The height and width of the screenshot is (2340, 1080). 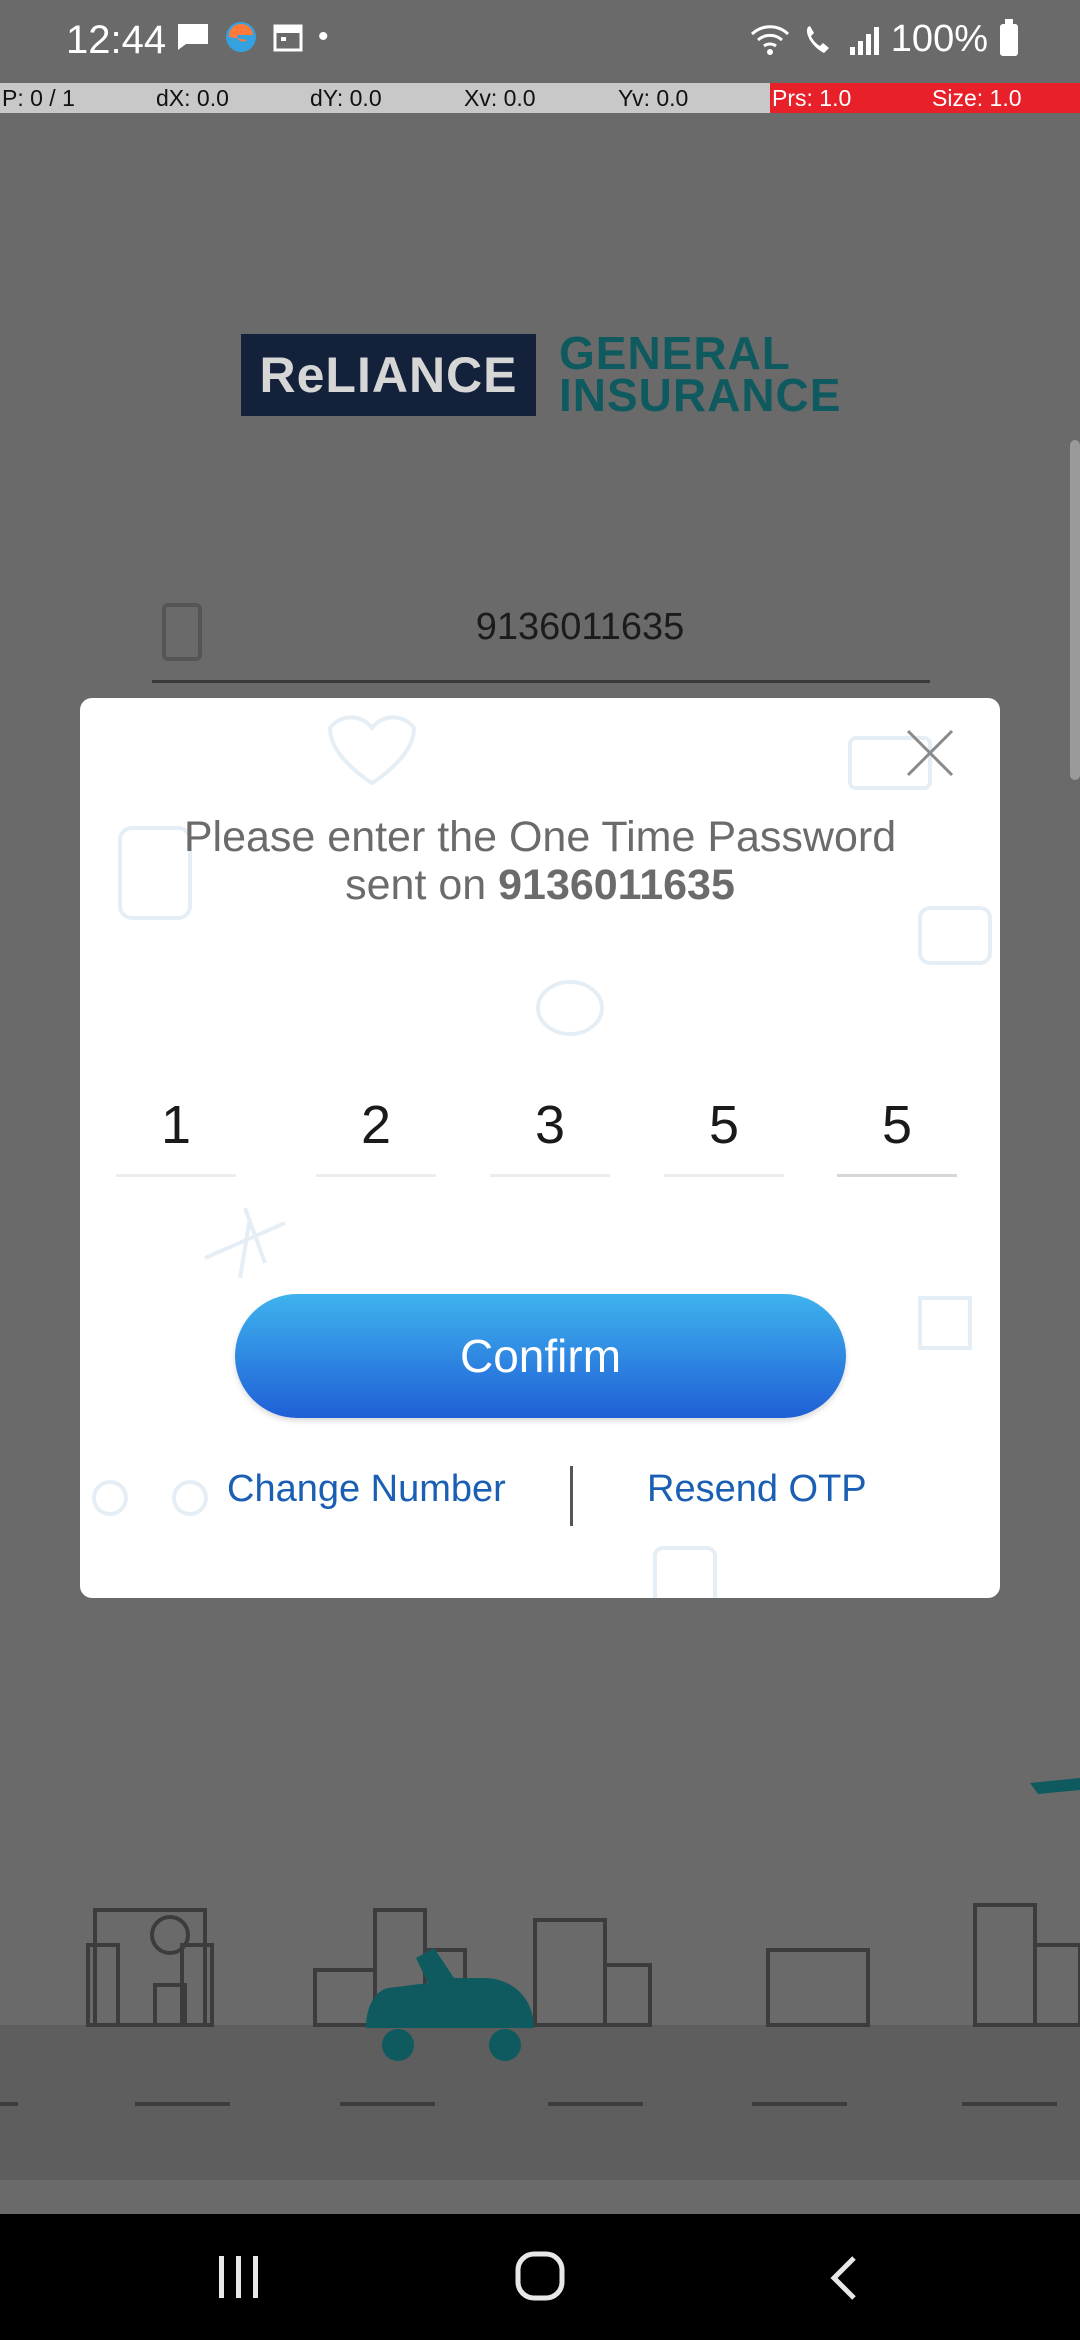 I want to click on mobile-phone-icon, so click(x=182, y=632).